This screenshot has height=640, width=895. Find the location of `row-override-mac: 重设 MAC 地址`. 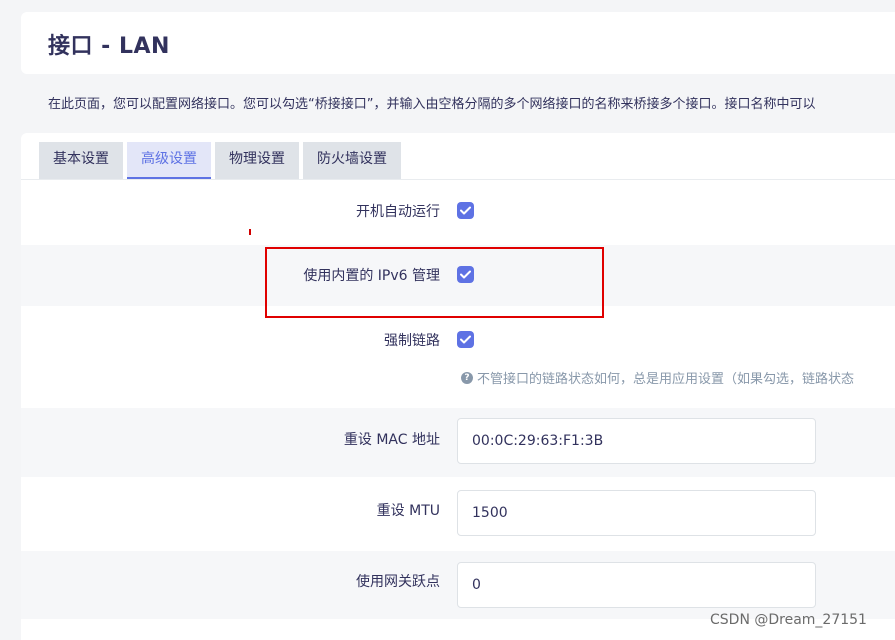

row-override-mac: 重设 MAC 地址 is located at coordinates (458, 442).